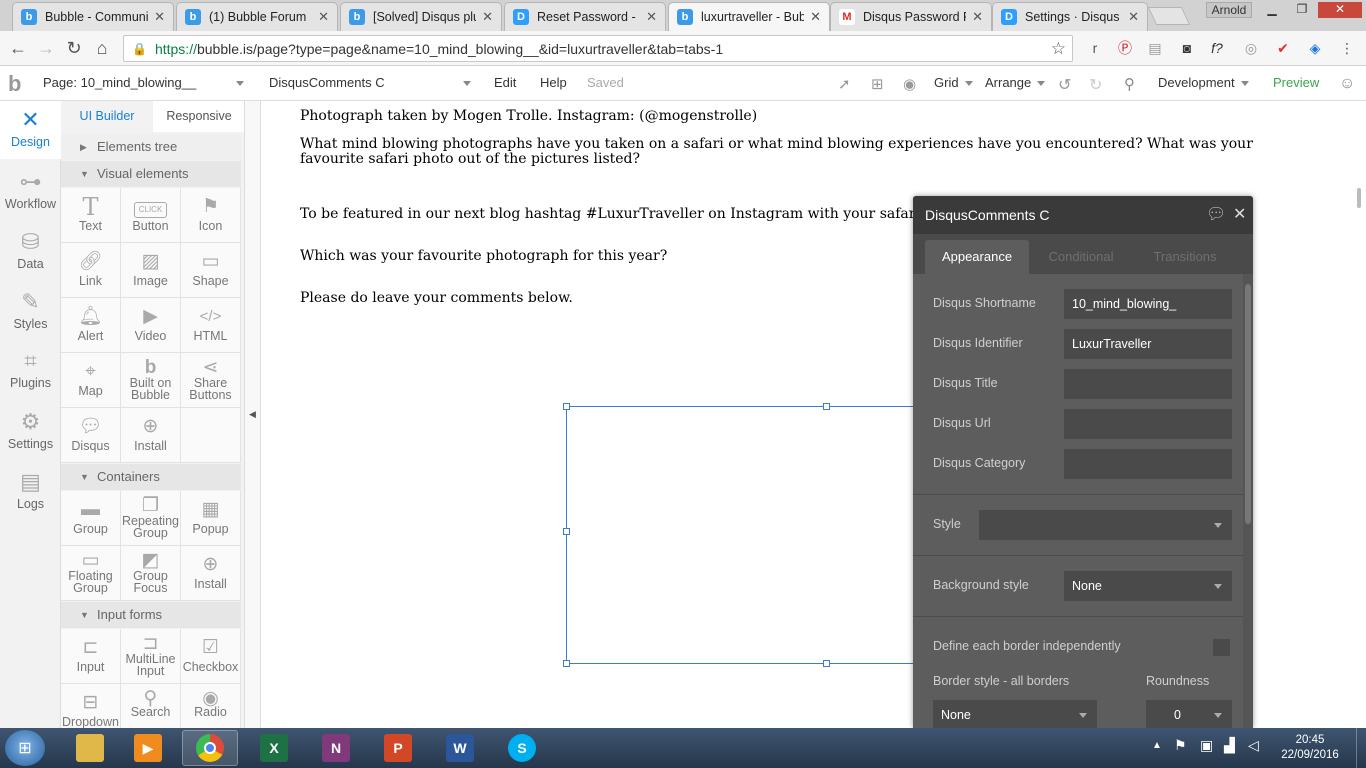  Describe the element at coordinates (398, 748) in the screenshot. I see `taskbar-powerpoint: P` at that location.